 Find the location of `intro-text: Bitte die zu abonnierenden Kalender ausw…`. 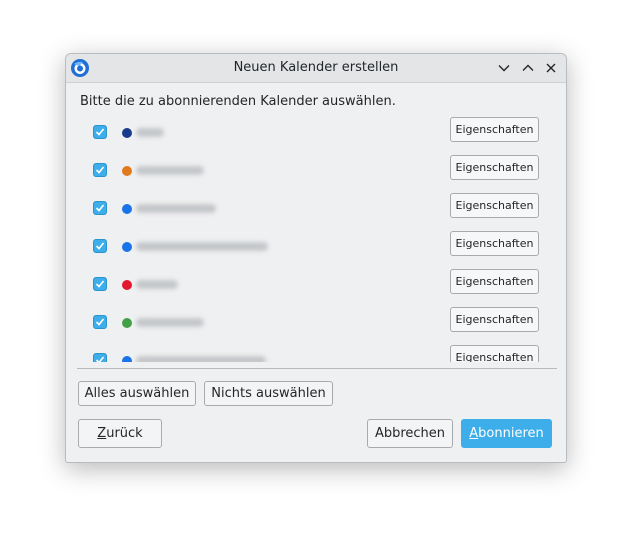

intro-text: Bitte die zu abonnierenden Kalender ausw… is located at coordinates (238, 101).